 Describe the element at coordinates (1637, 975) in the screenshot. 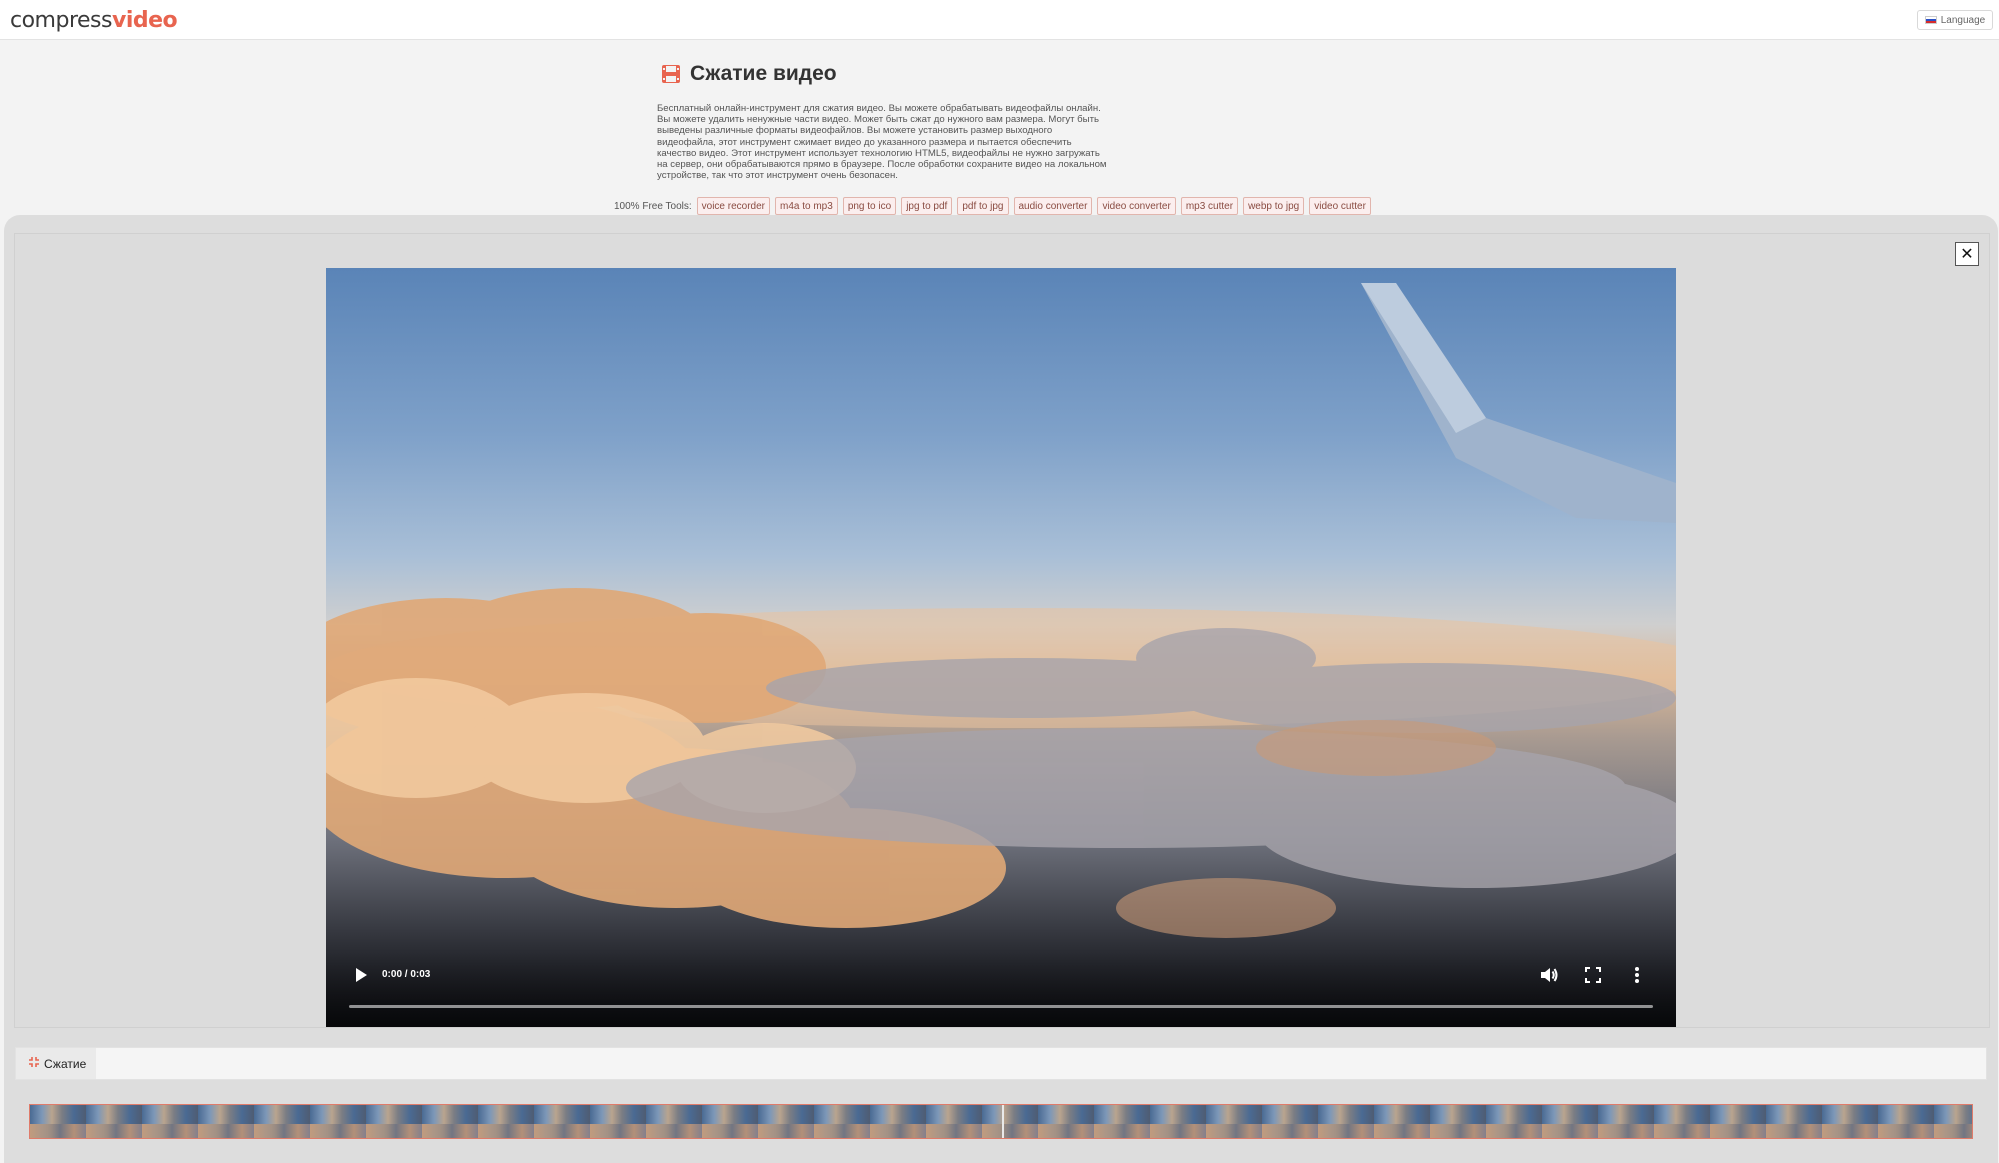

I see `more-vert-icon` at that location.